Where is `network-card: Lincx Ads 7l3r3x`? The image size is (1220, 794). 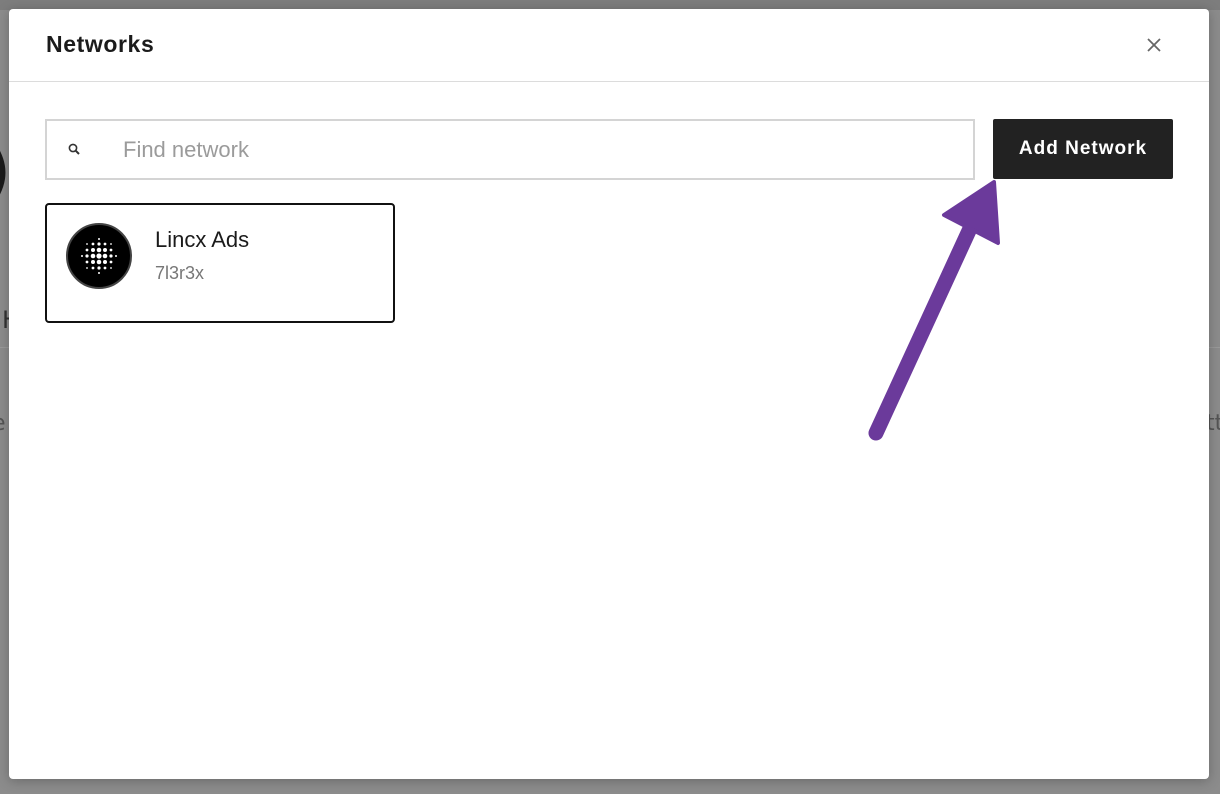 network-card: Lincx Ads 7l3r3x is located at coordinates (220, 263).